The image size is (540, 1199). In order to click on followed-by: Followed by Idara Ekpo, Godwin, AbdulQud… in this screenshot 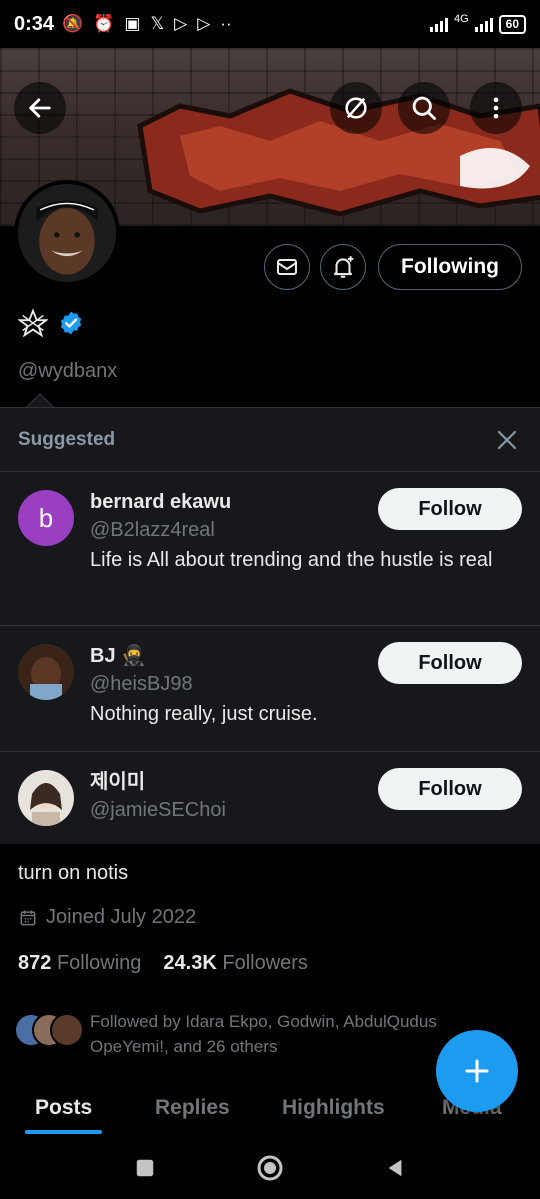, I will do `click(264, 1034)`.